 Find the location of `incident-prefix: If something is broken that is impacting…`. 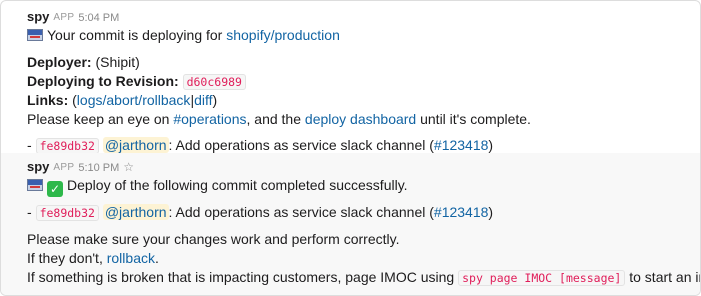

incident-prefix: If something is broken that is impacting… is located at coordinates (243, 277).